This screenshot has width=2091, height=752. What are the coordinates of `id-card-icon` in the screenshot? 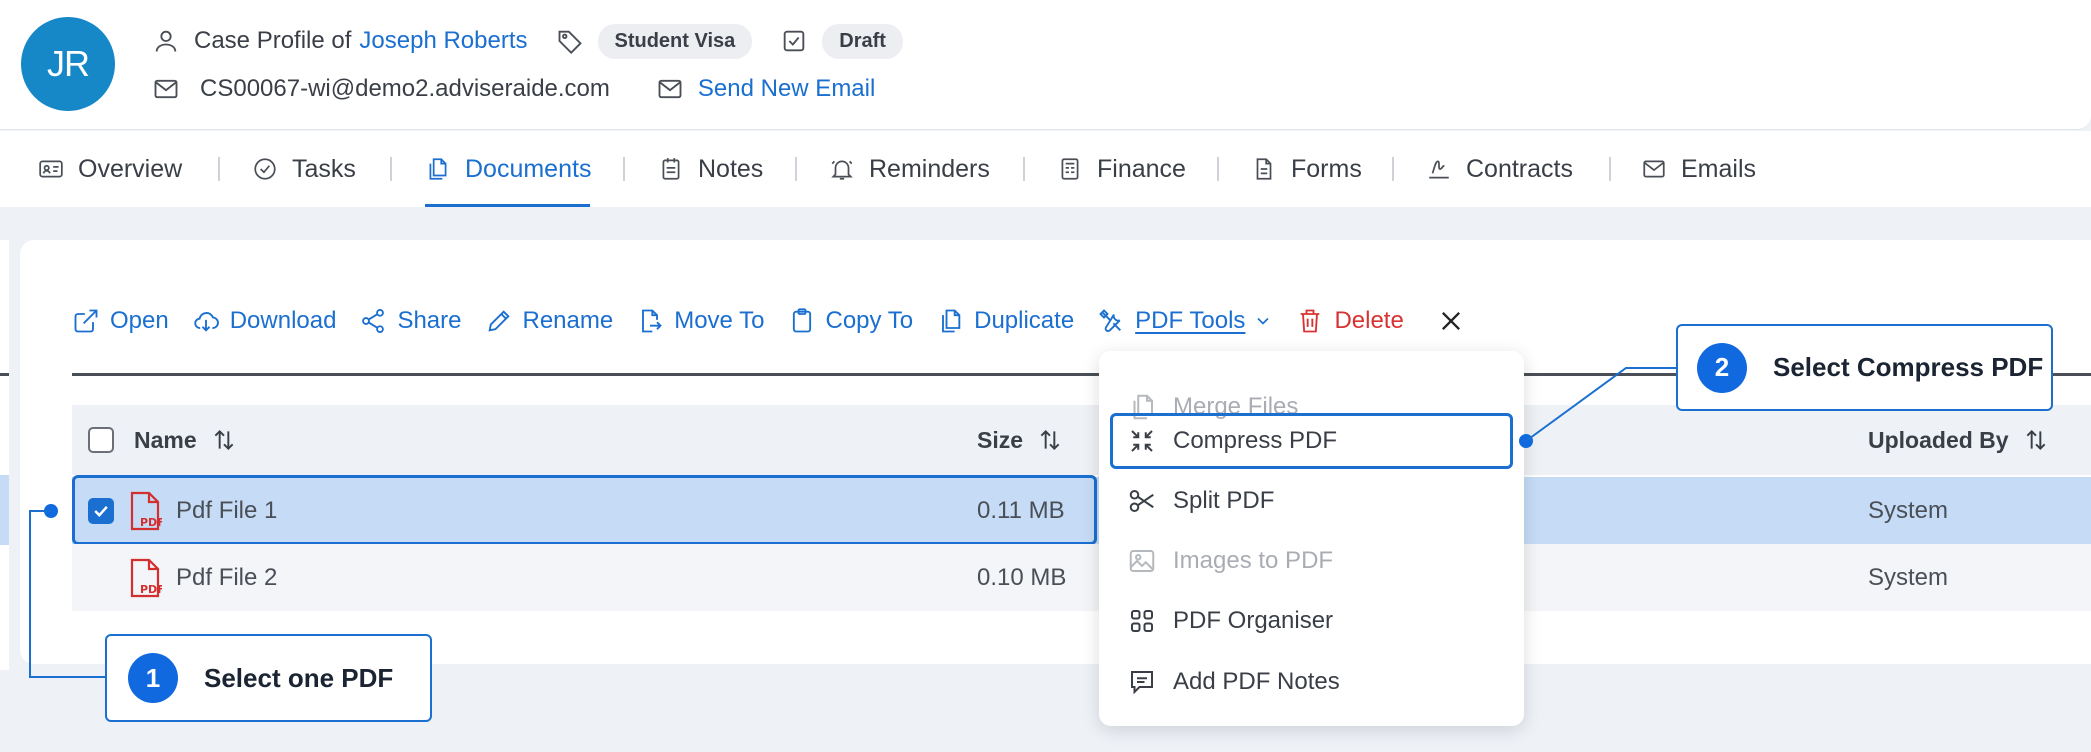 It's located at (51, 169).